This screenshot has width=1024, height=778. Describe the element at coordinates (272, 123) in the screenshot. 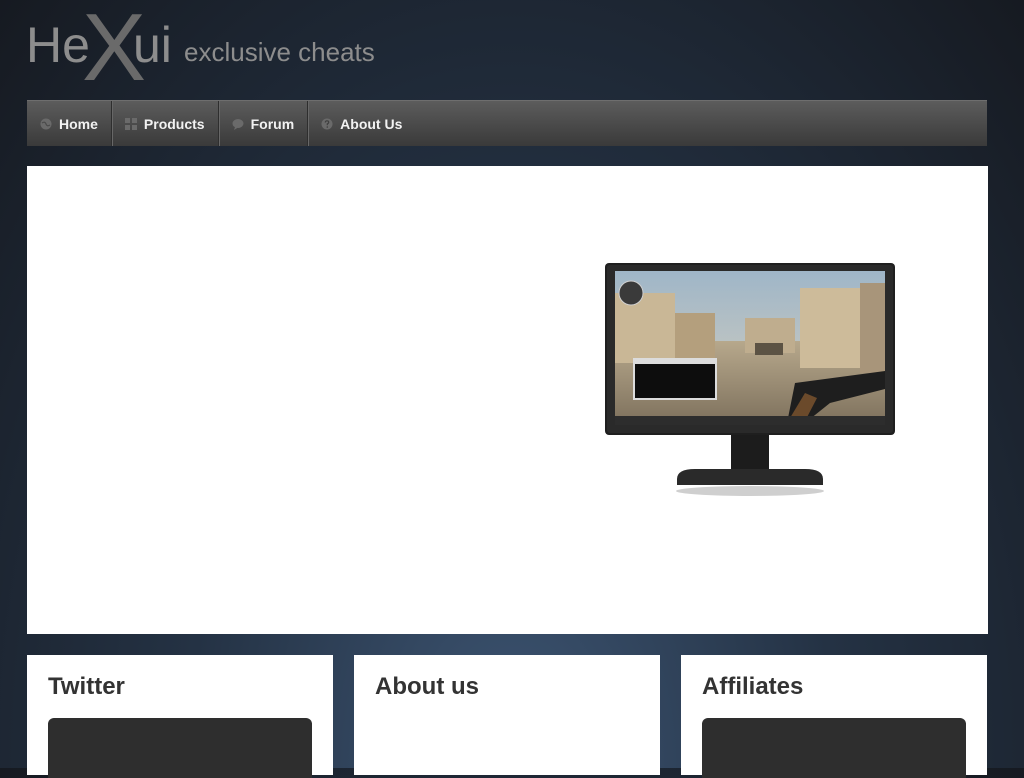

I see `nav-forum-label: Forum` at that location.